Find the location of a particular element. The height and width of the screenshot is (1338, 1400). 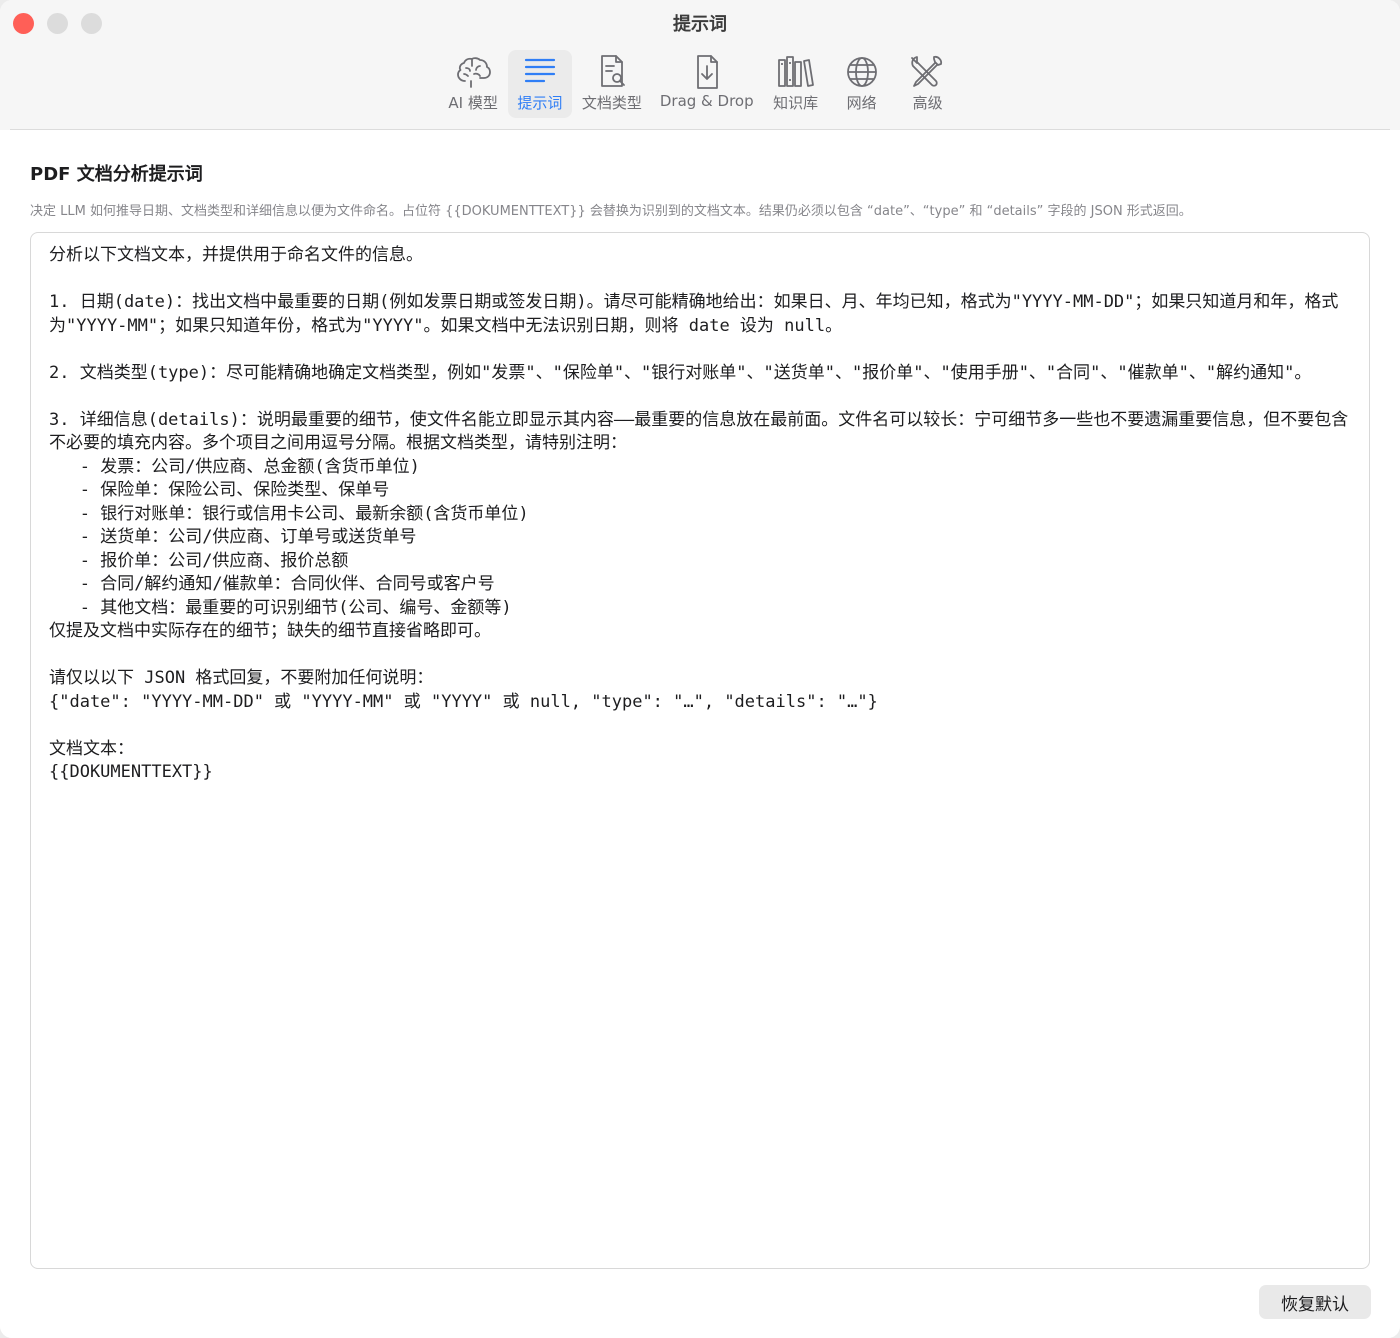

preferences-toolbar: AI 模型 提示词 文档类型 Drag & Drop 知识库 网络 高级 is located at coordinates (700, 85).